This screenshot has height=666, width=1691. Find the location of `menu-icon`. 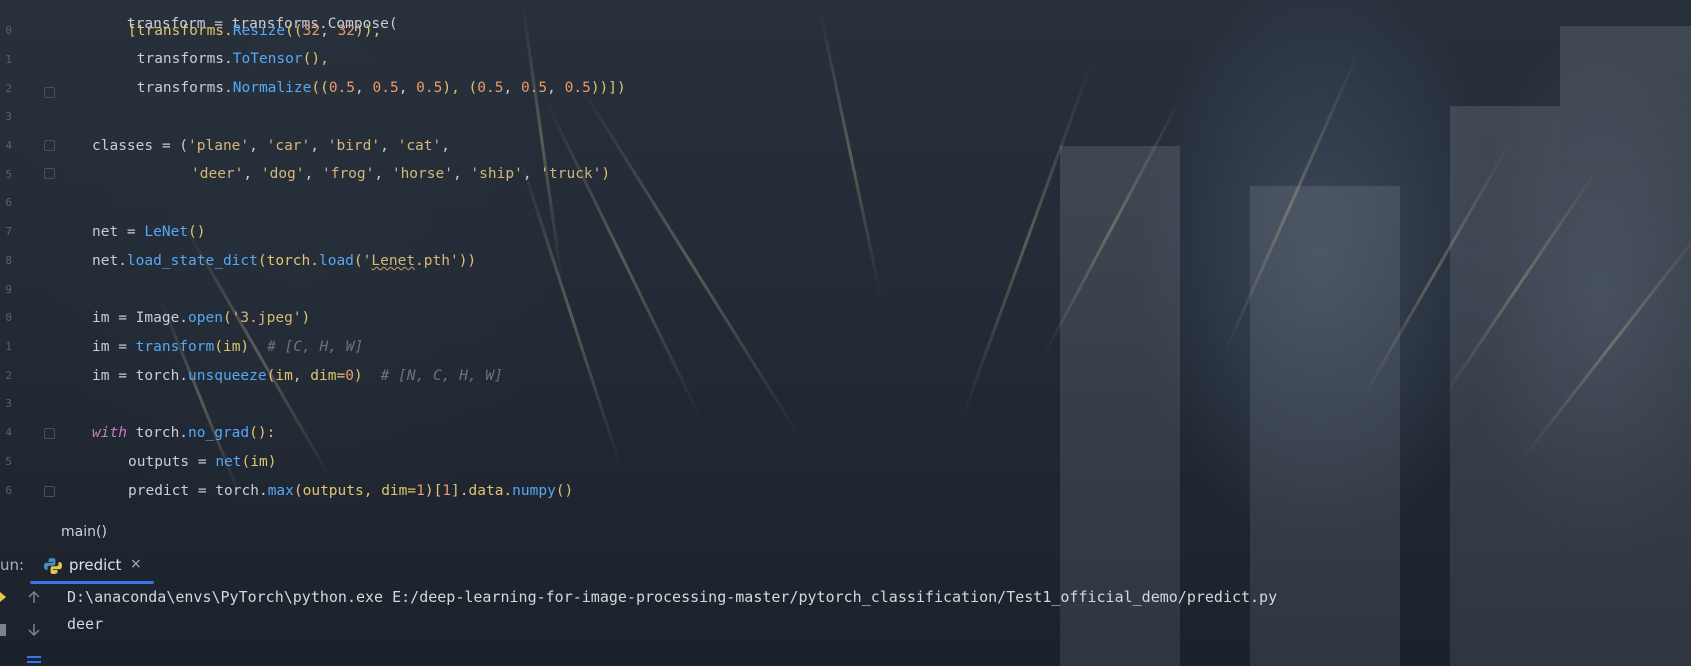

menu-icon is located at coordinates (34, 661).